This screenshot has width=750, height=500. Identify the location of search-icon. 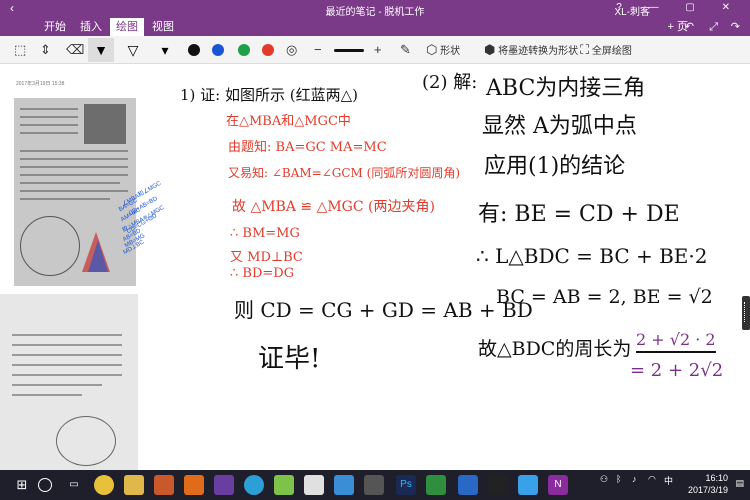
(45, 485).